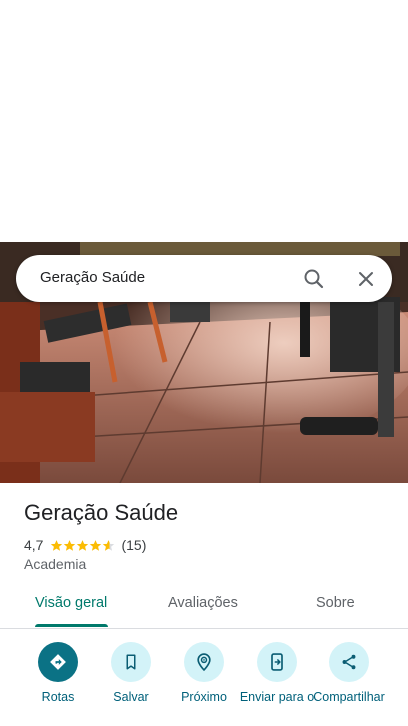 The image size is (408, 726). I want to click on place-category: Academia, so click(55, 564).